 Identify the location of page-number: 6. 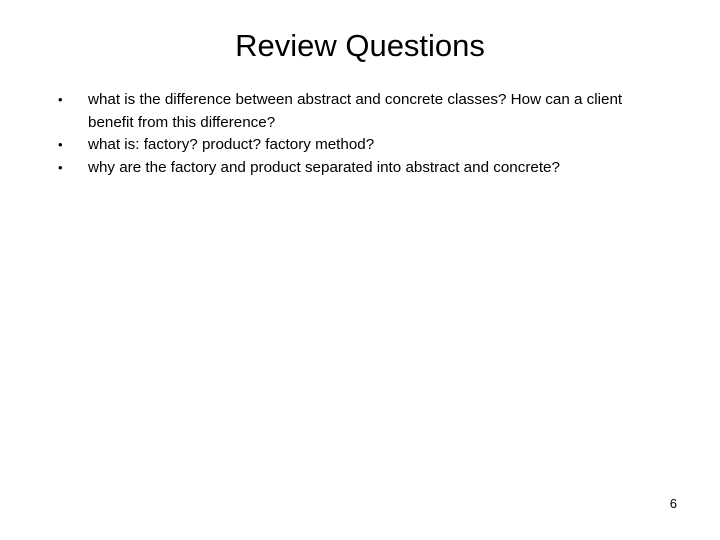
(673, 503).